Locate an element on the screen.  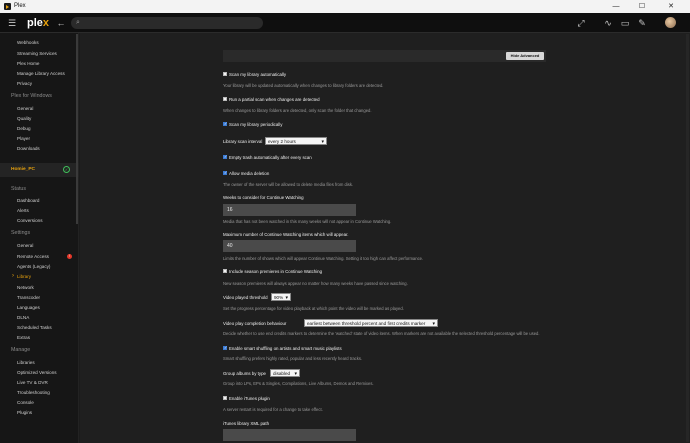
logo-text: ple is located at coordinates (35, 23).